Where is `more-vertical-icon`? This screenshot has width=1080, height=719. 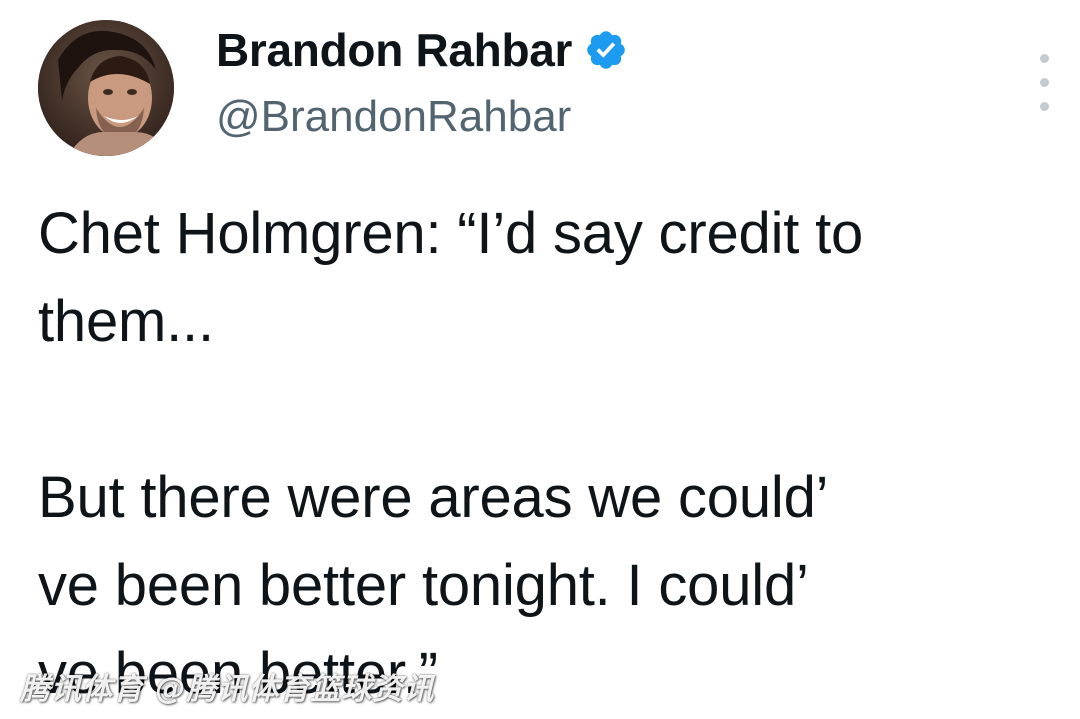 more-vertical-icon is located at coordinates (1046, 84).